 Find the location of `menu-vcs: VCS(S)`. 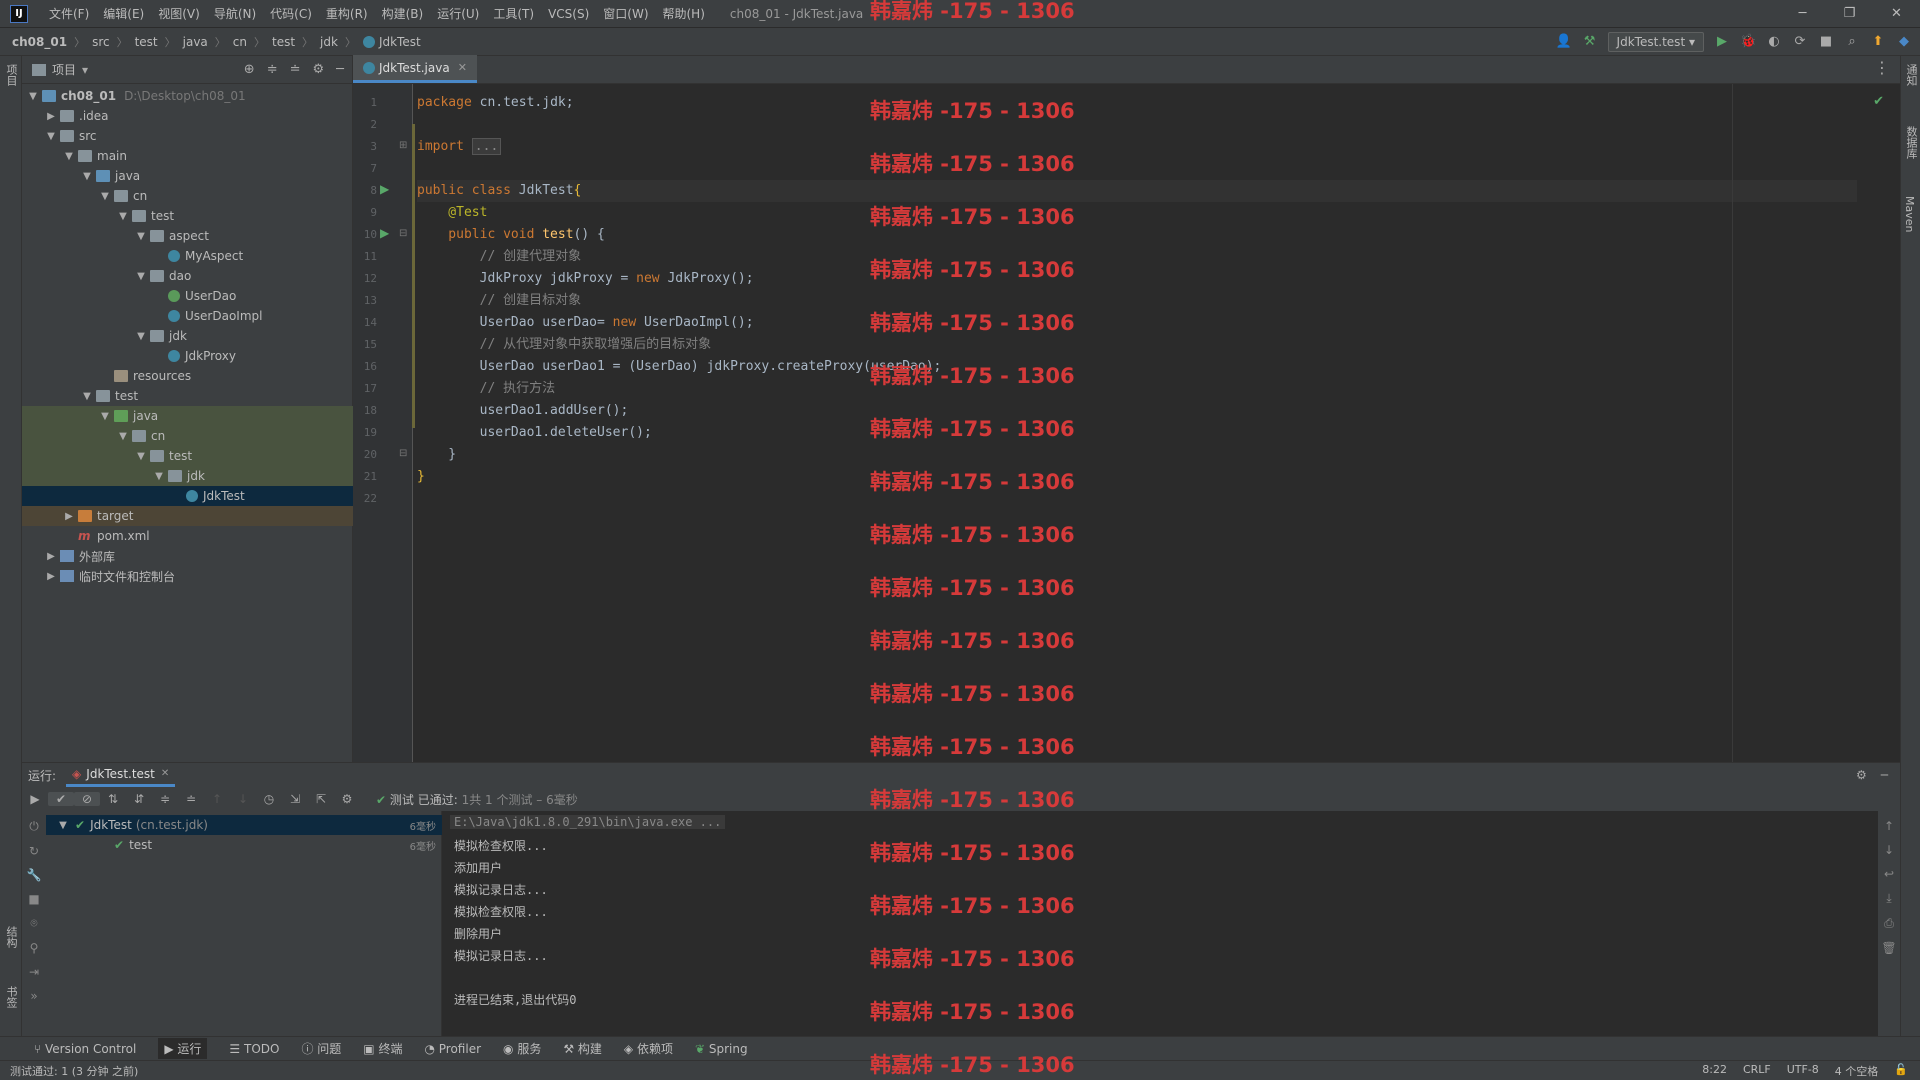

menu-vcs: VCS(S) is located at coordinates (568, 14).